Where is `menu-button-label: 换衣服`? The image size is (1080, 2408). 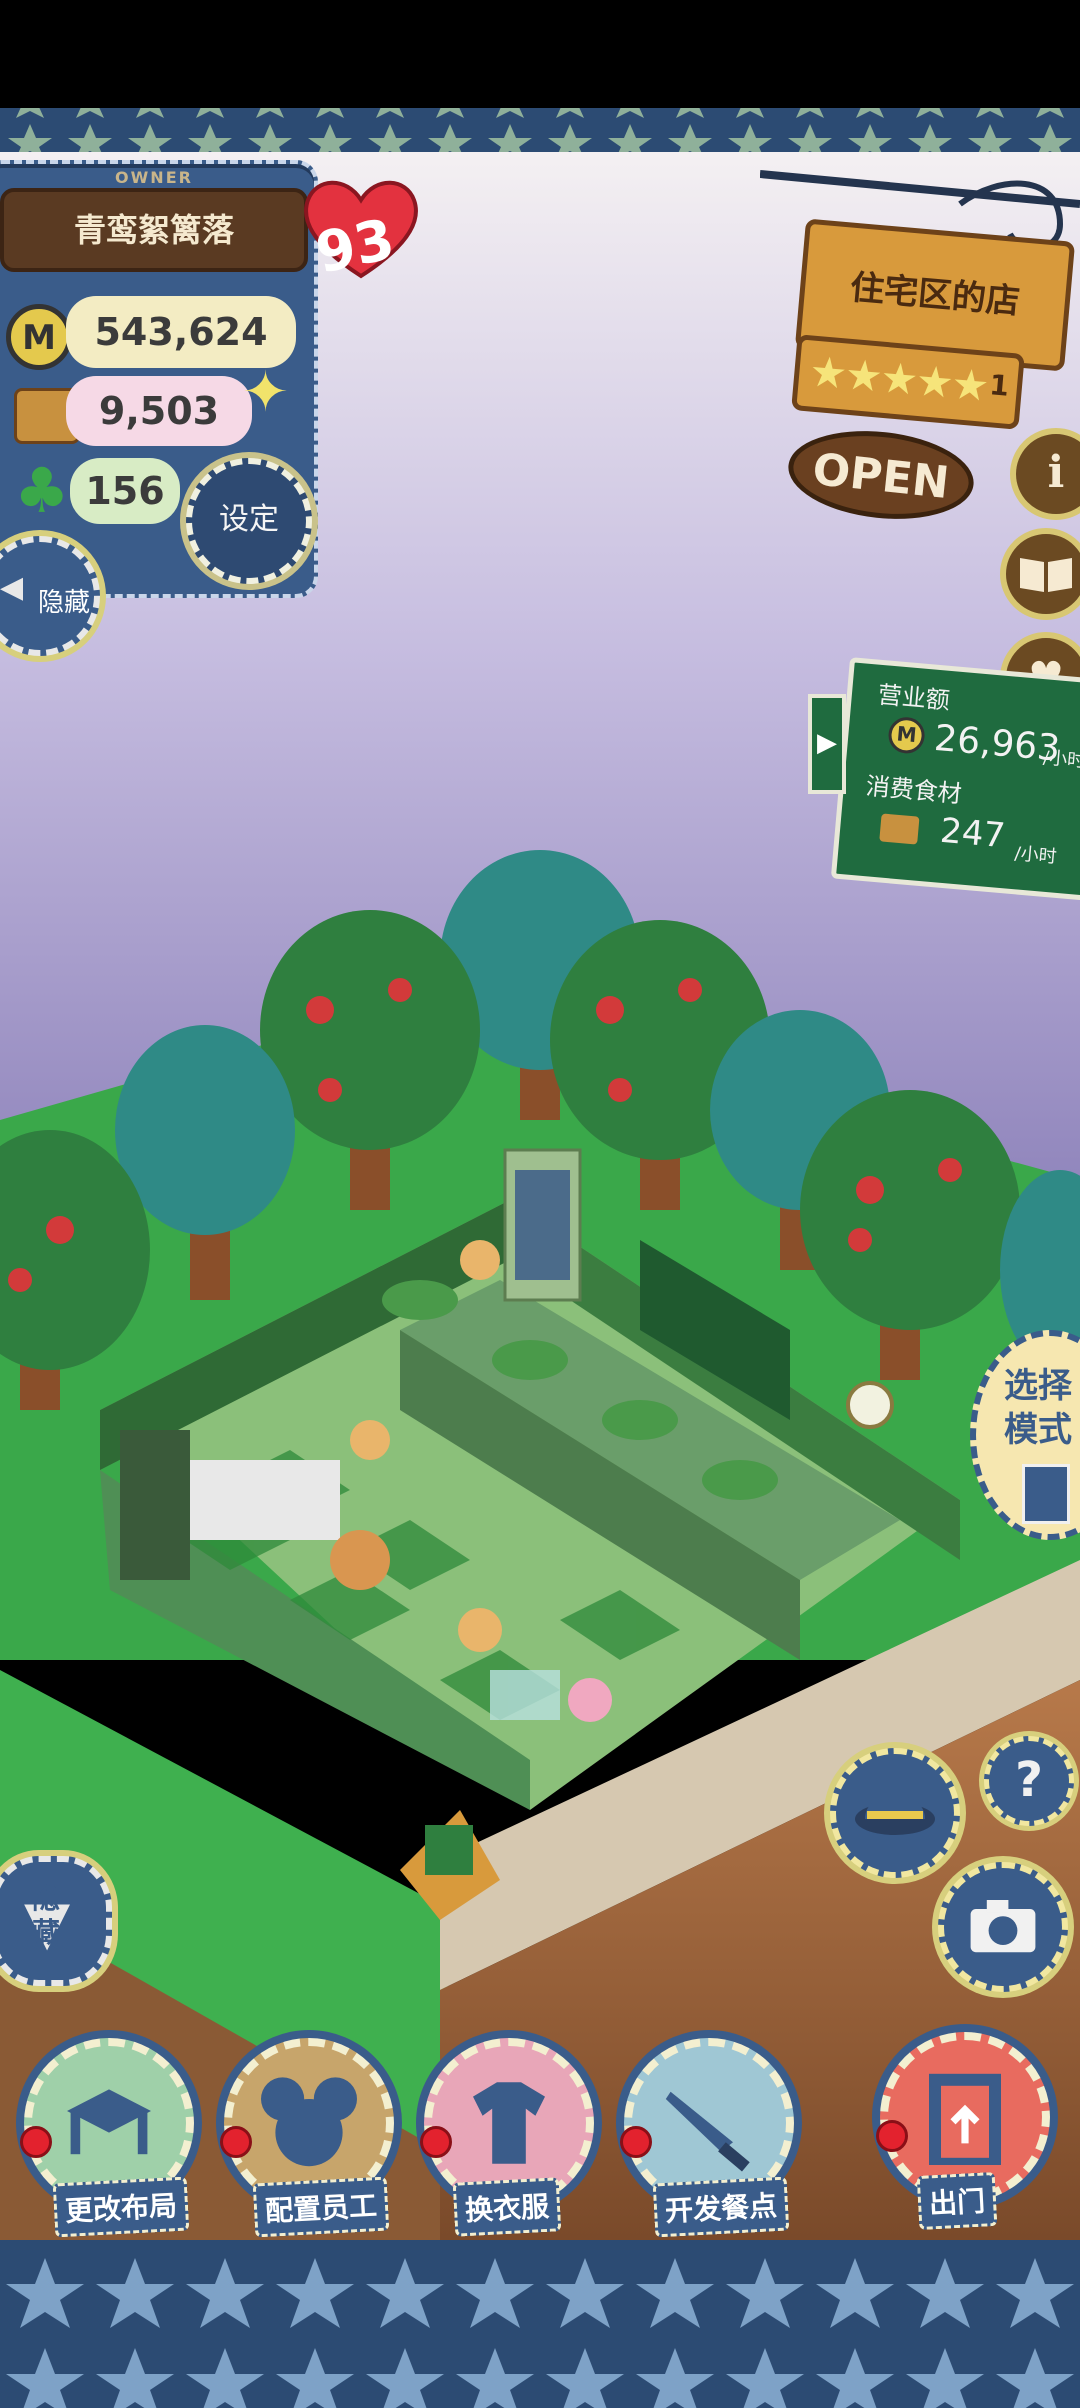 menu-button-label: 换衣服 is located at coordinates (507, 2207).